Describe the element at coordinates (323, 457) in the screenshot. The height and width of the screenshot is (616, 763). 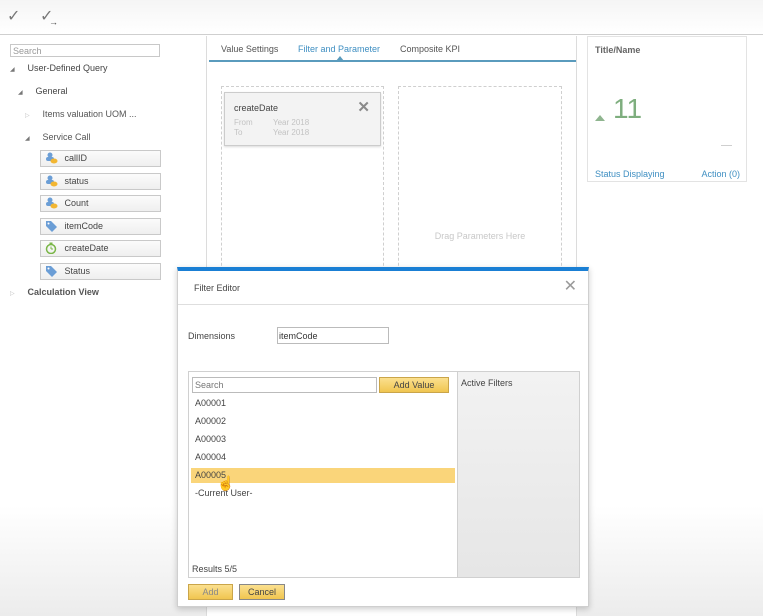
I see `value-list-item: A00004` at that location.